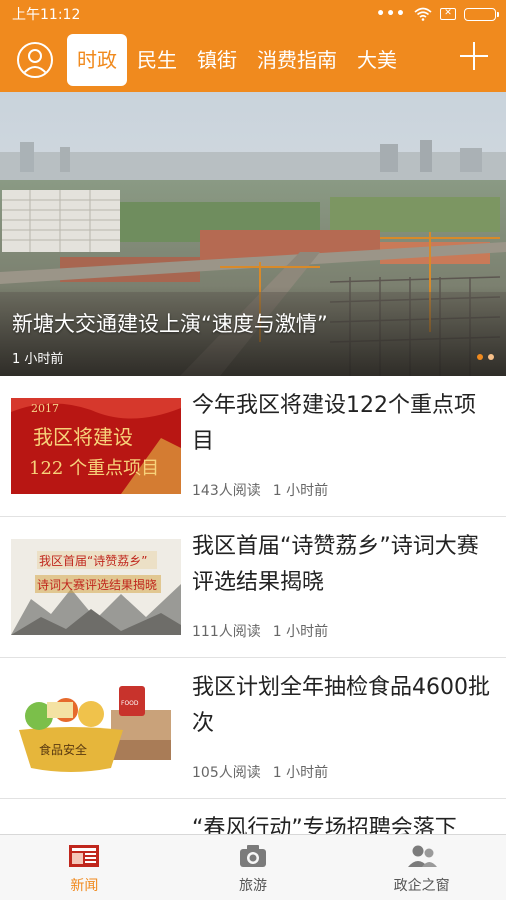  What do you see at coordinates (170, 323) in the screenshot?
I see `hero-title: 新塘大交通建设上演“速度与激情”` at bounding box center [170, 323].